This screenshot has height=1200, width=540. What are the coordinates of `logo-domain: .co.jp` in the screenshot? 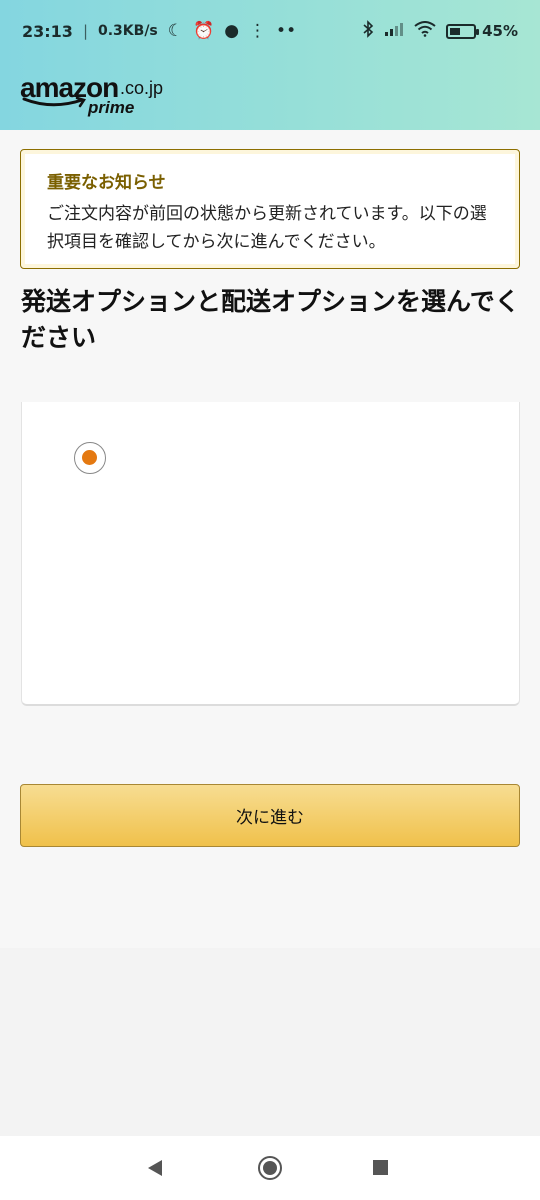 It's located at (142, 88).